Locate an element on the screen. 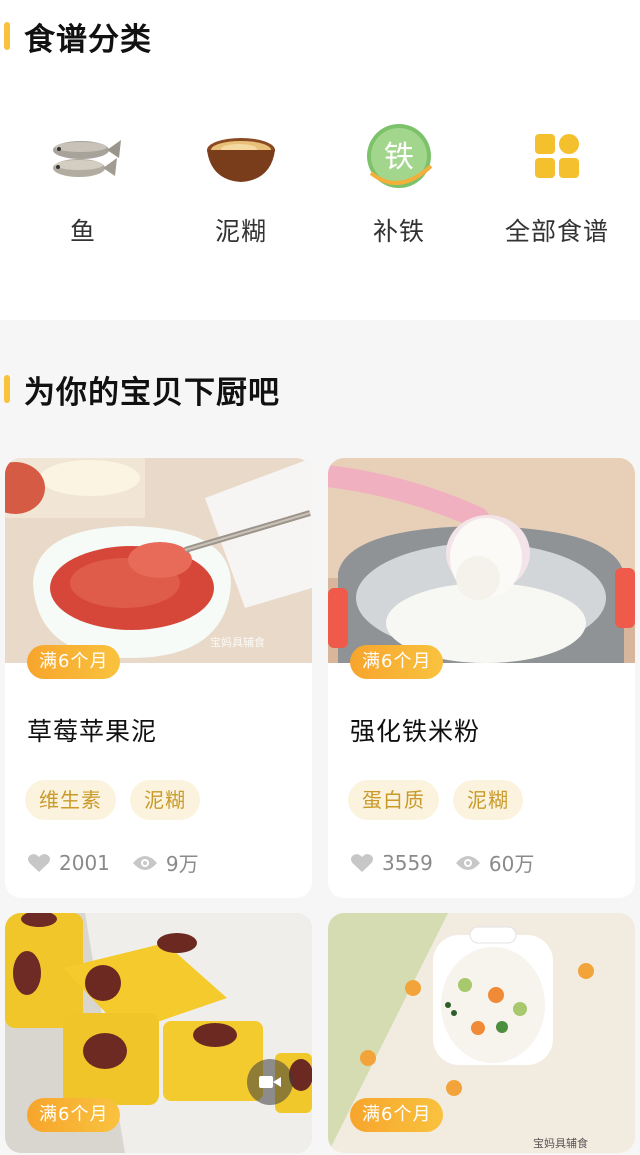 This screenshot has width=640, height=1155. recipe-tag: 蛋白质 is located at coordinates (393, 800).